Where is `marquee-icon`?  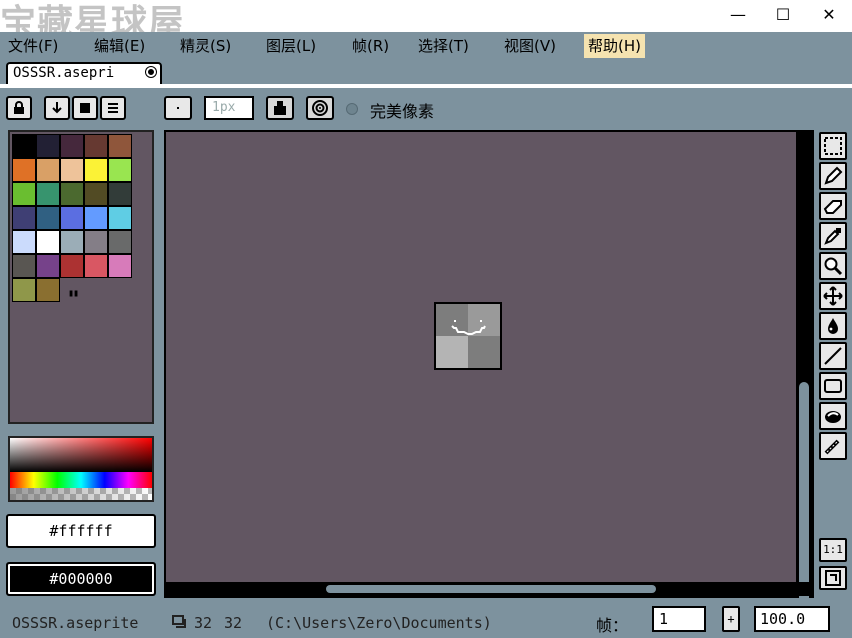
marquee-icon is located at coordinates (833, 146).